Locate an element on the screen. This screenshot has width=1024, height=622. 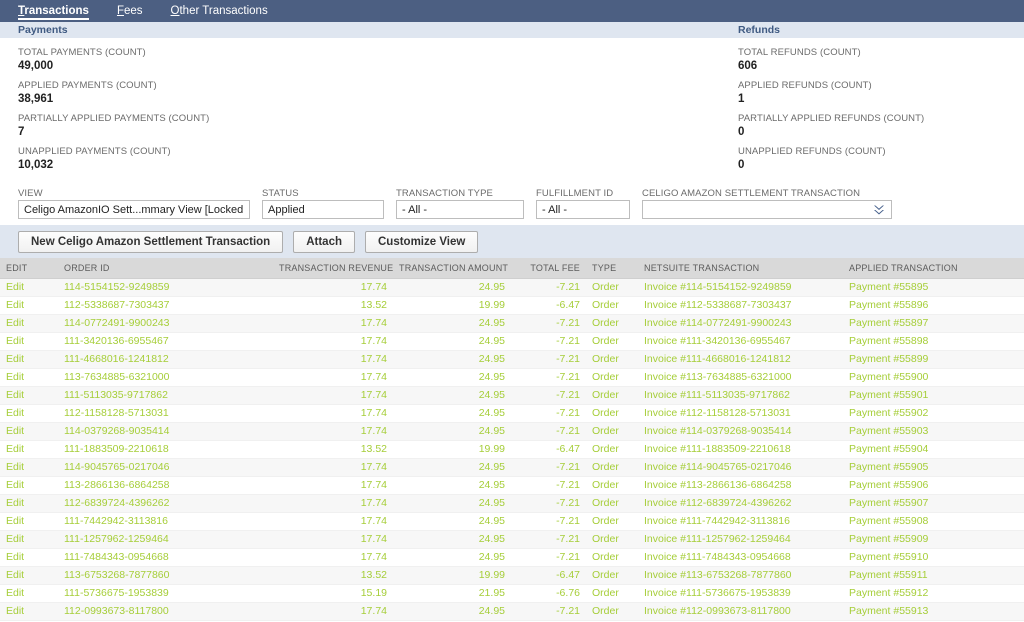
applied-transaction-link: Payment #55898 is located at coordinates (933, 341).